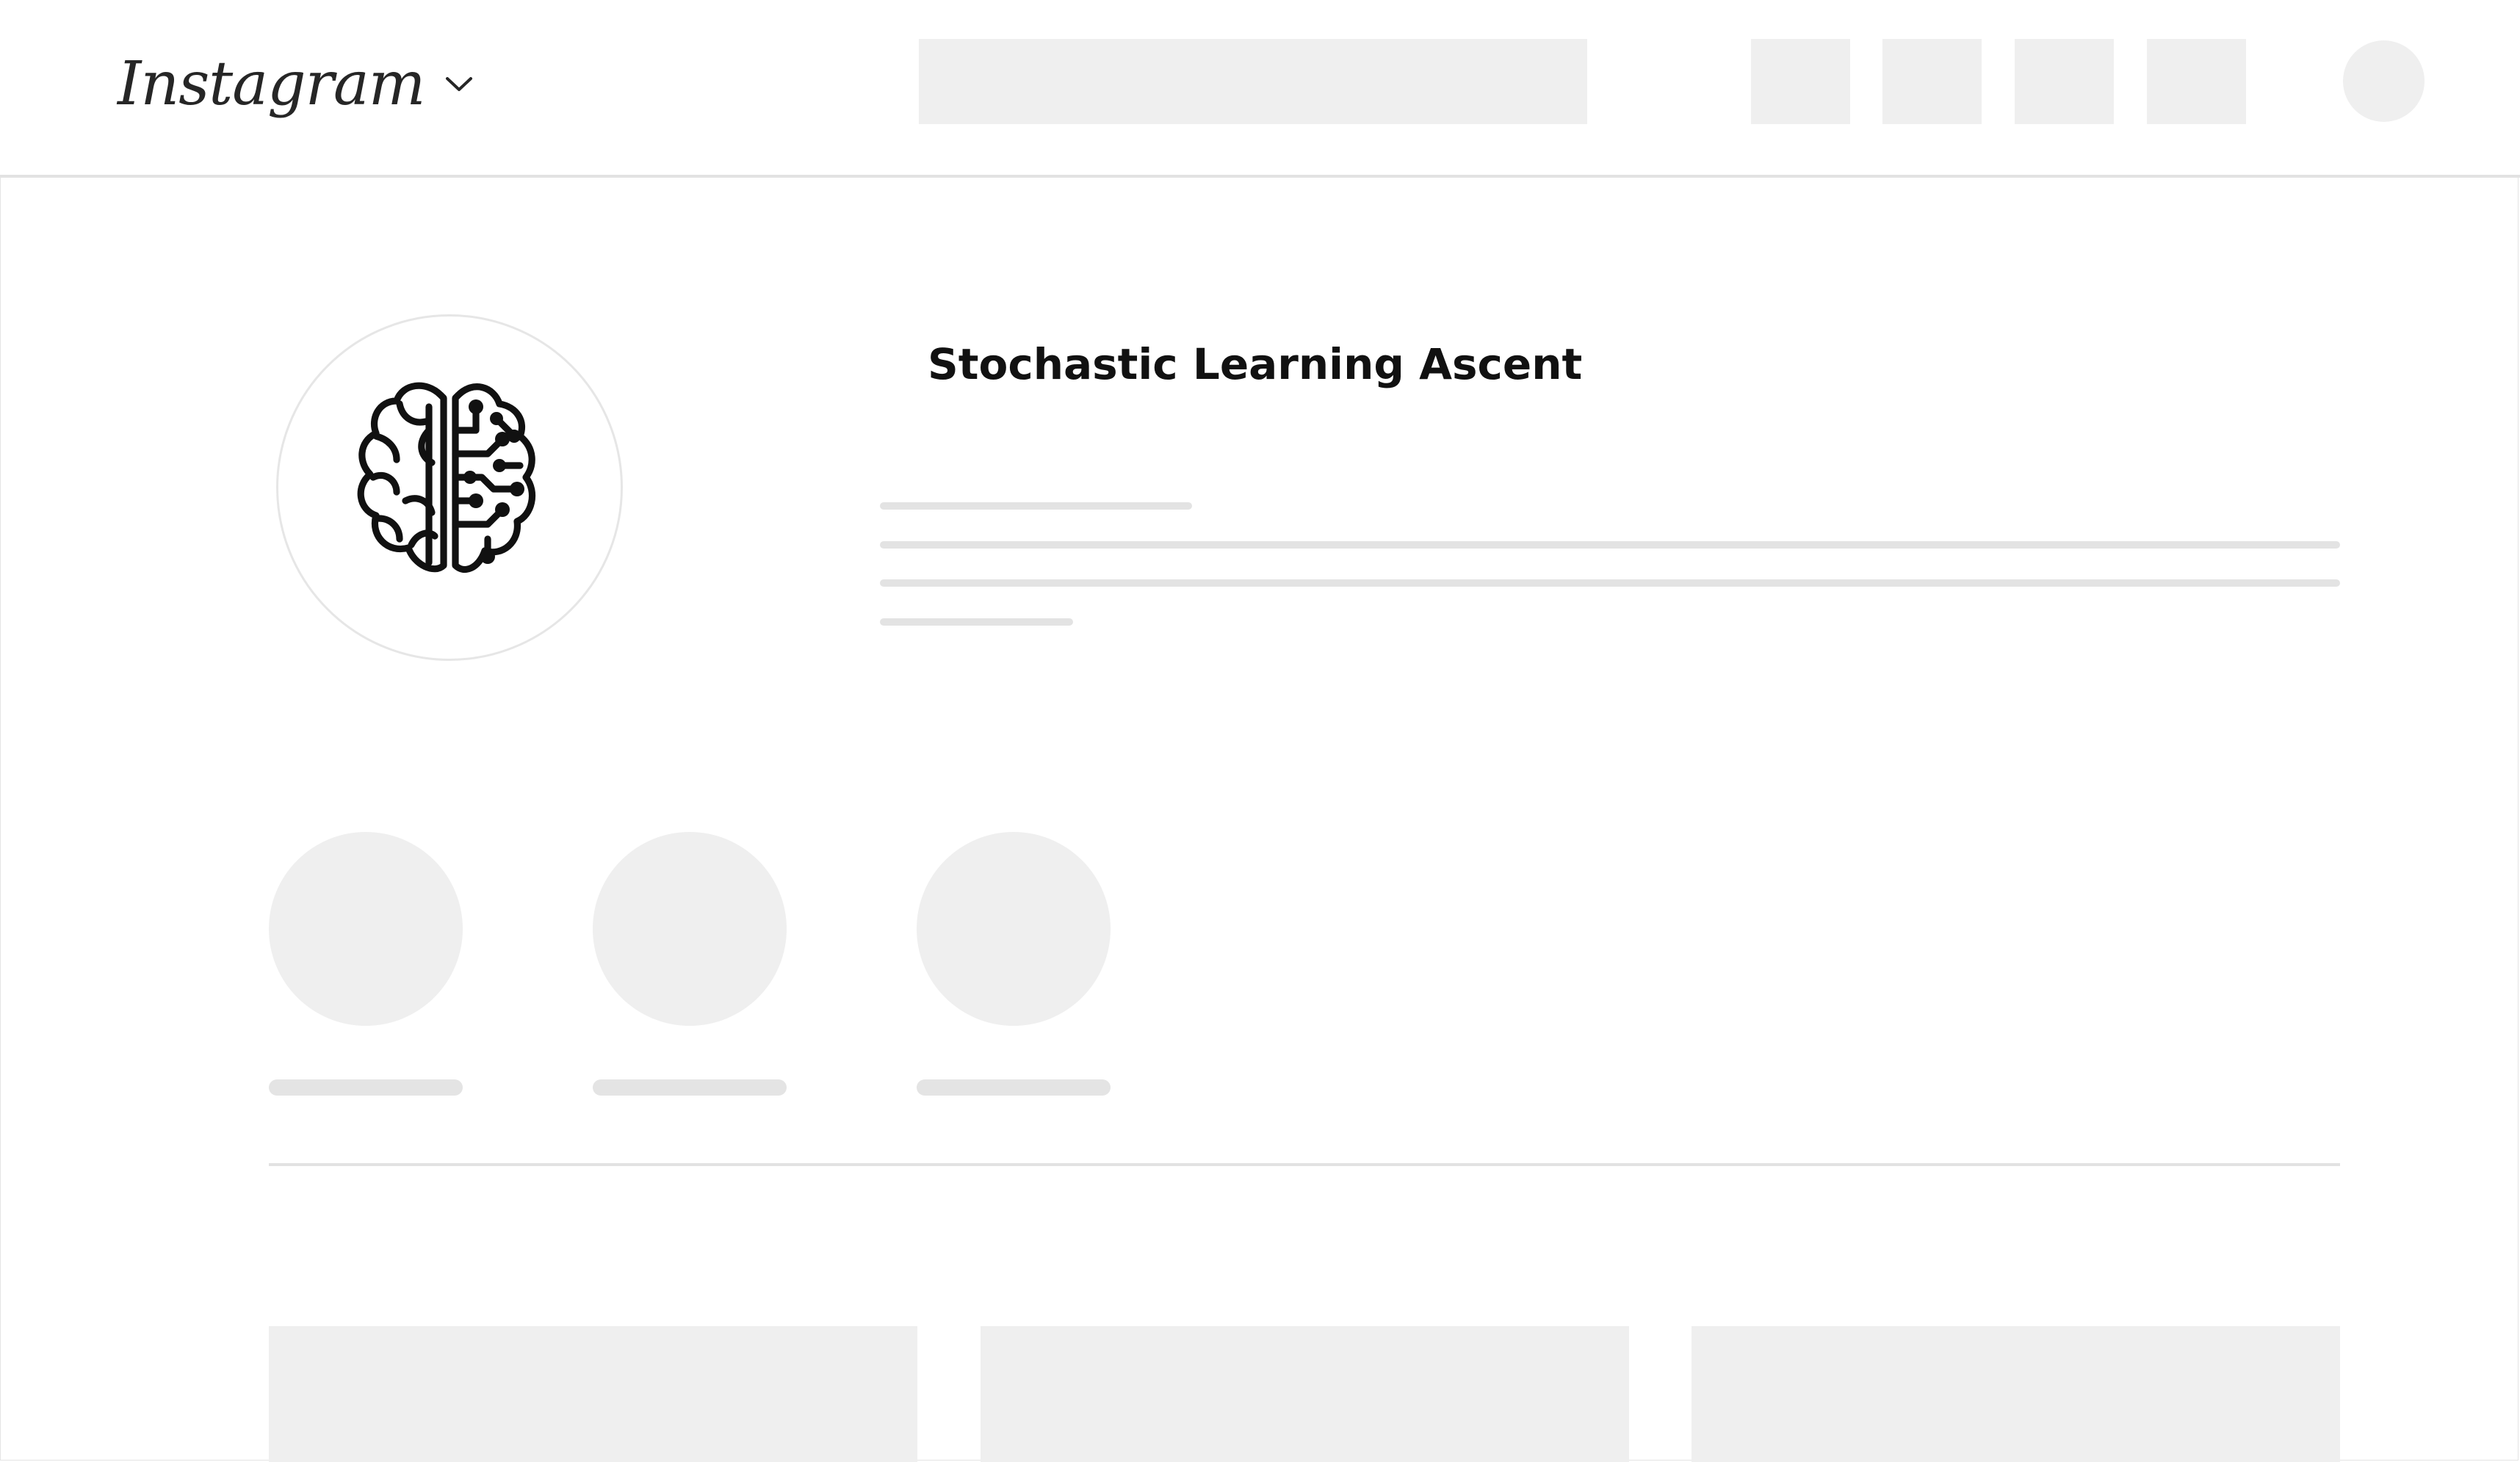 This screenshot has width=2520, height=1462. Describe the element at coordinates (446, 477) in the screenshot. I see `brain-circuit-icon` at that location.